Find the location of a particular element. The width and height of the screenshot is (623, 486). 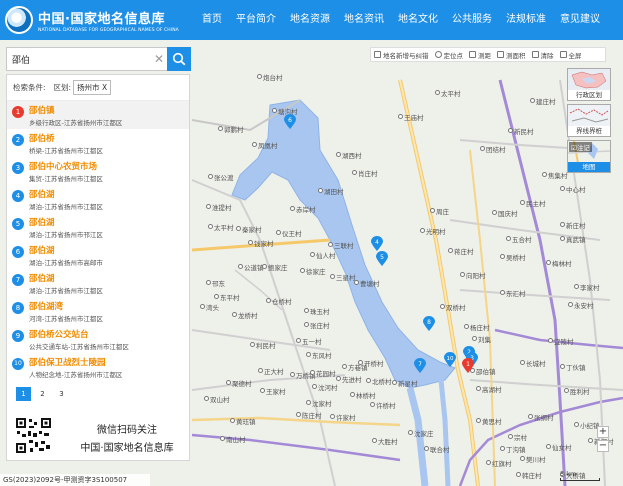

result-item: 8 邵伯湖湾 河湾-江苏省扬州市江都区 is located at coordinates (98, 311).